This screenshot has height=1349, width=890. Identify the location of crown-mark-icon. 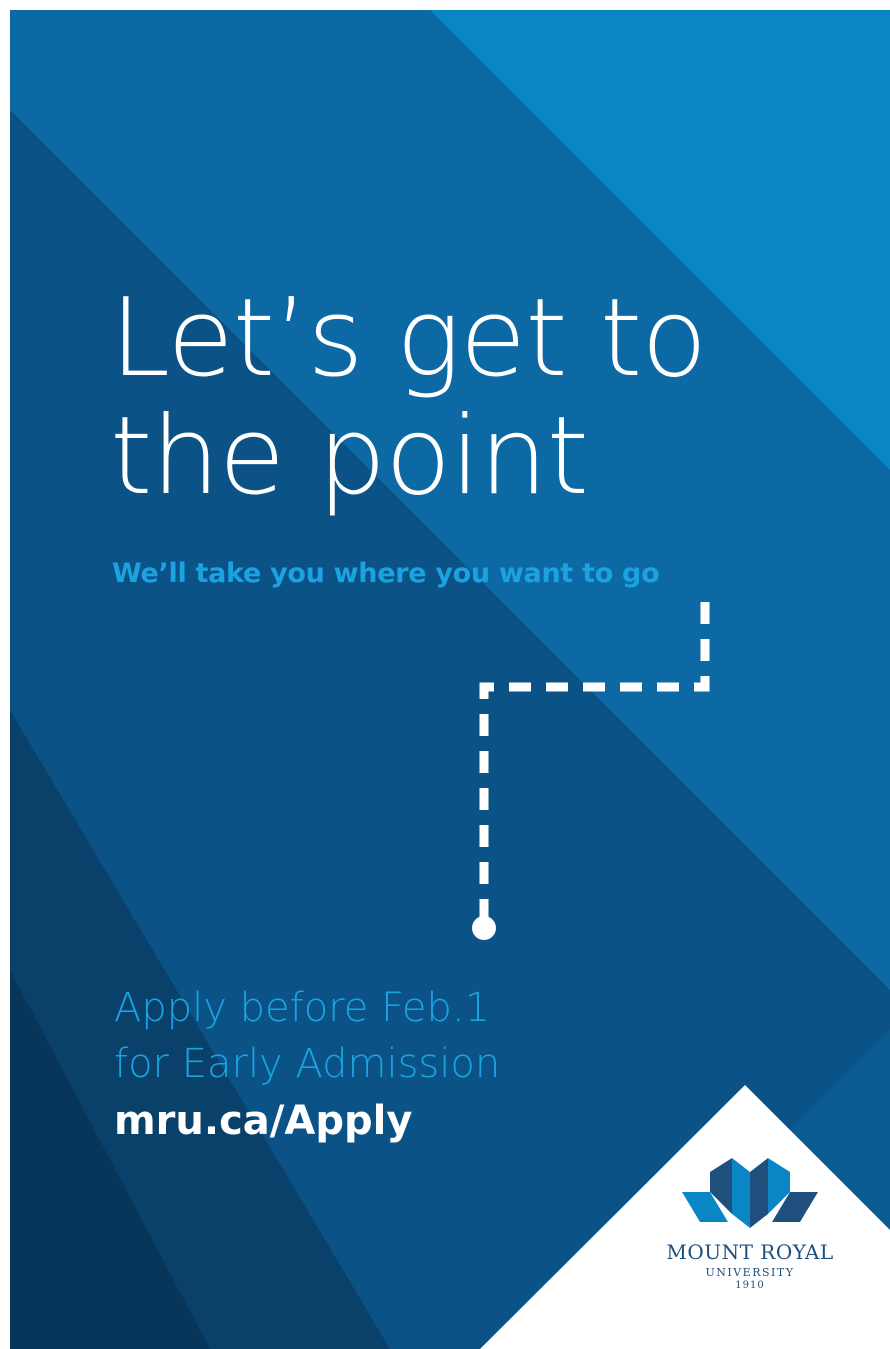
(750, 1193).